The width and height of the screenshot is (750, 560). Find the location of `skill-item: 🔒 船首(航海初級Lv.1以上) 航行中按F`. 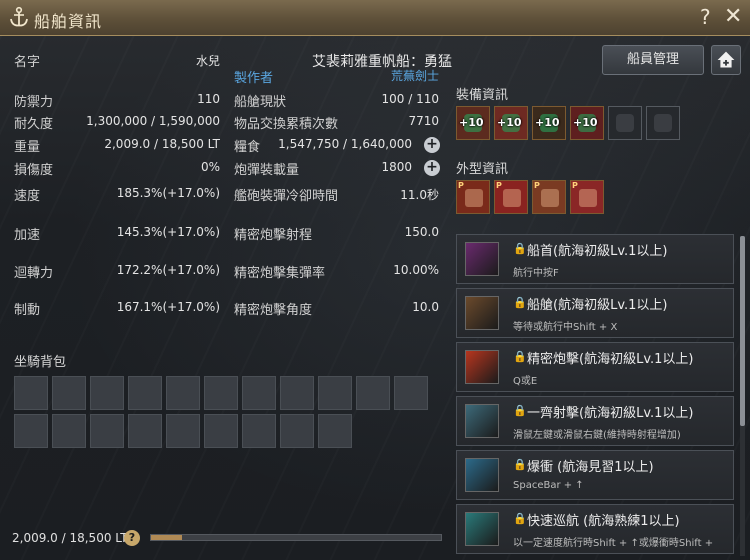

skill-item: 🔒 船首(航海初級Lv.1以上) 航行中按F is located at coordinates (595, 259).